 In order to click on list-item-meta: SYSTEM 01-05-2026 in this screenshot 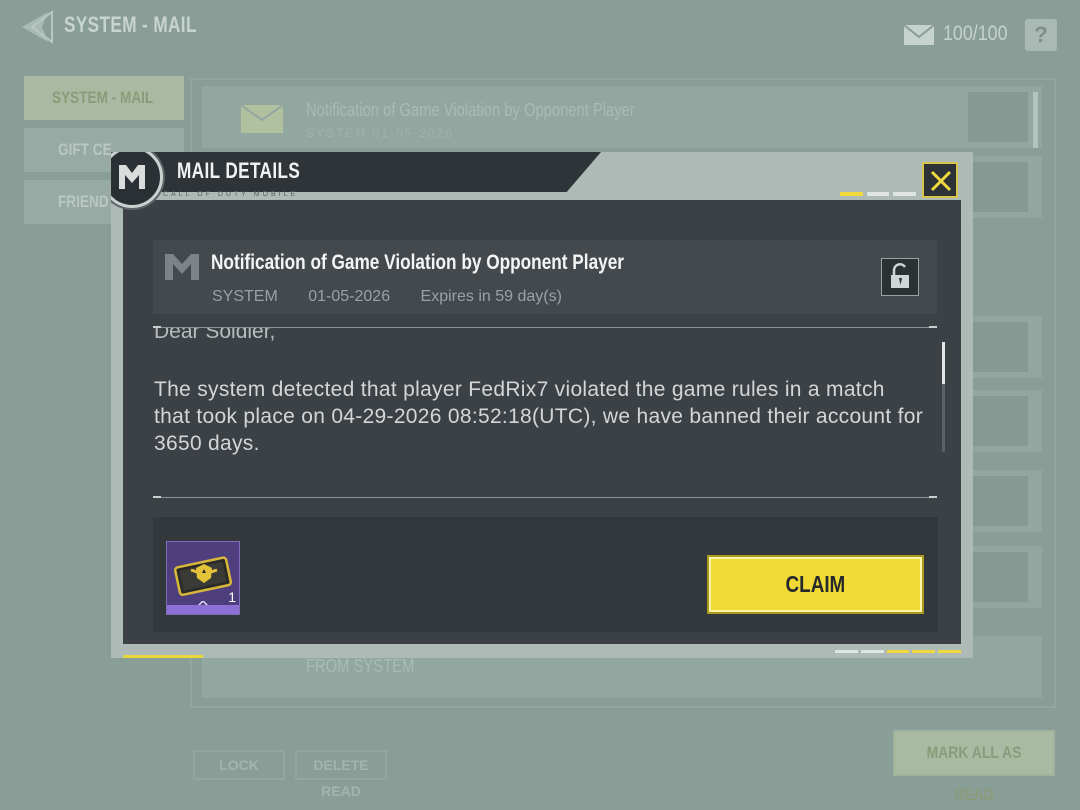, I will do `click(380, 133)`.